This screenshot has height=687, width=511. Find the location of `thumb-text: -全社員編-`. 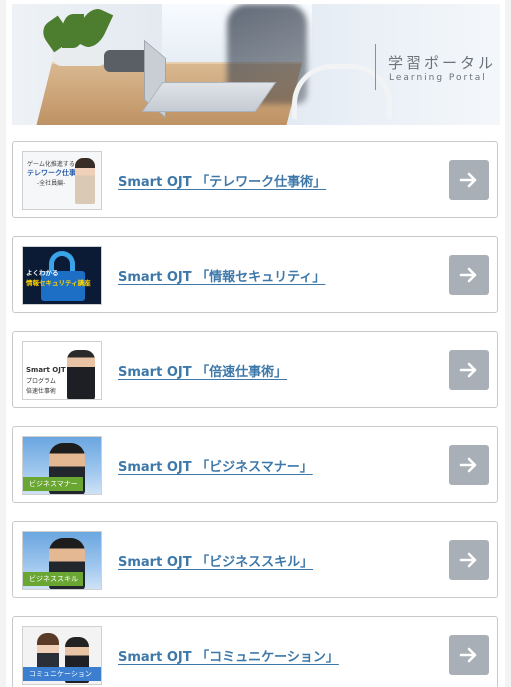

thumb-text: -全社員編- is located at coordinates (51, 183).